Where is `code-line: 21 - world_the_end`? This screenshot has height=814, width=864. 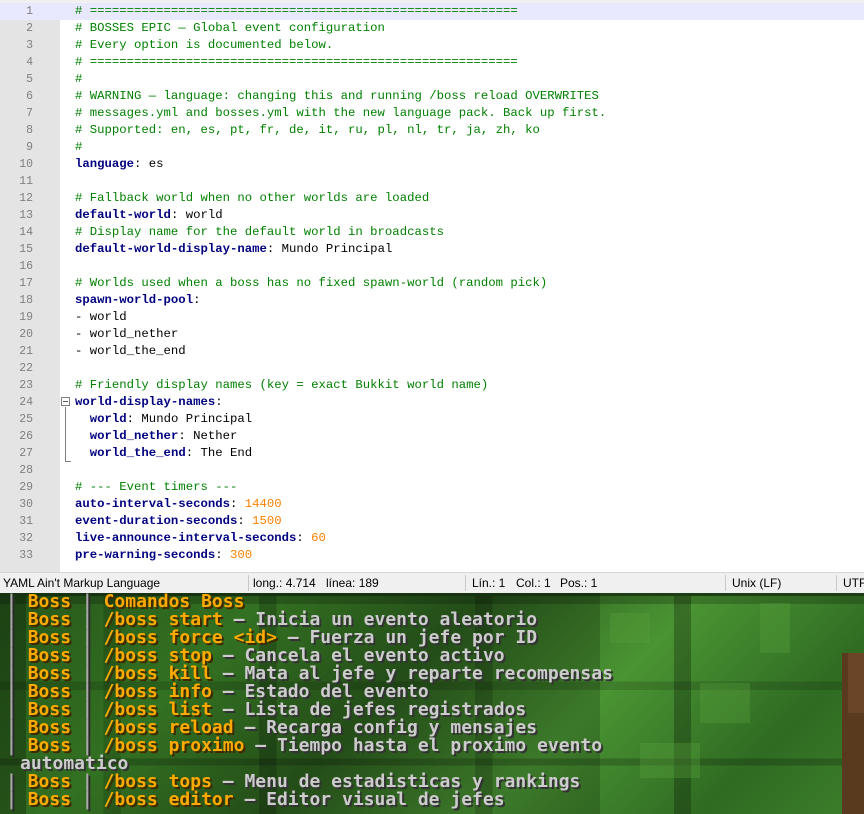 code-line: 21 - world_the_end is located at coordinates (432, 351).